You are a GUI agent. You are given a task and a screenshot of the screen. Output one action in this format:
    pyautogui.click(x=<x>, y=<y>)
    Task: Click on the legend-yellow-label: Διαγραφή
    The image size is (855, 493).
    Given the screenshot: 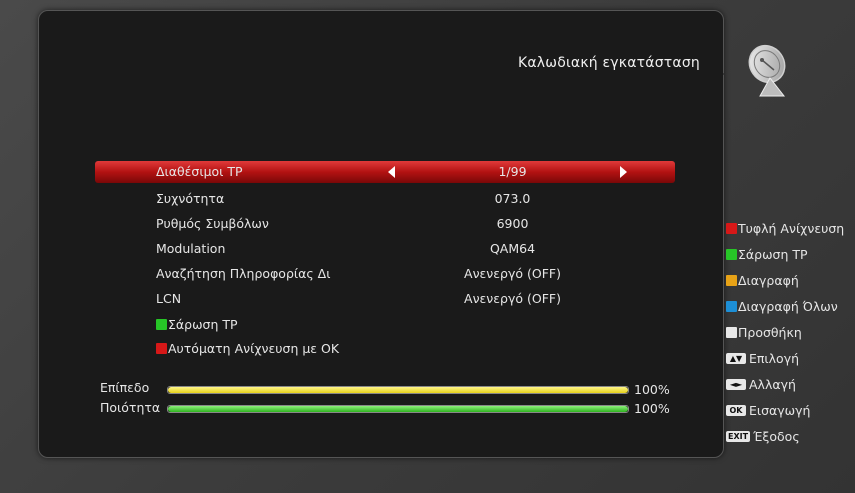 What is the action you would take?
    pyautogui.click(x=768, y=280)
    